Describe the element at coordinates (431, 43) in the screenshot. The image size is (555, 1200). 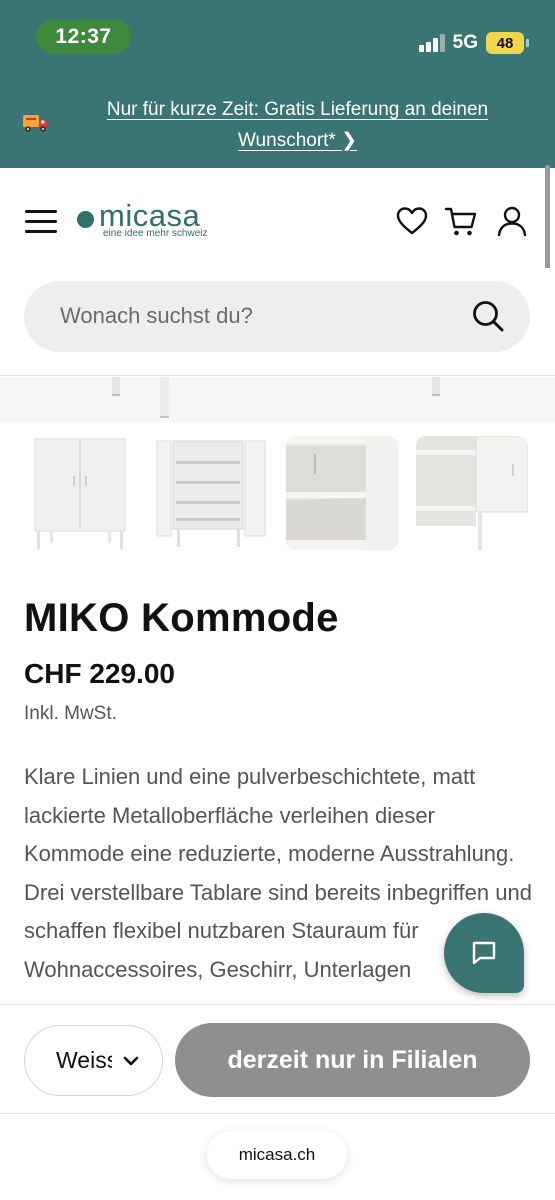
I see `signal-icon` at that location.